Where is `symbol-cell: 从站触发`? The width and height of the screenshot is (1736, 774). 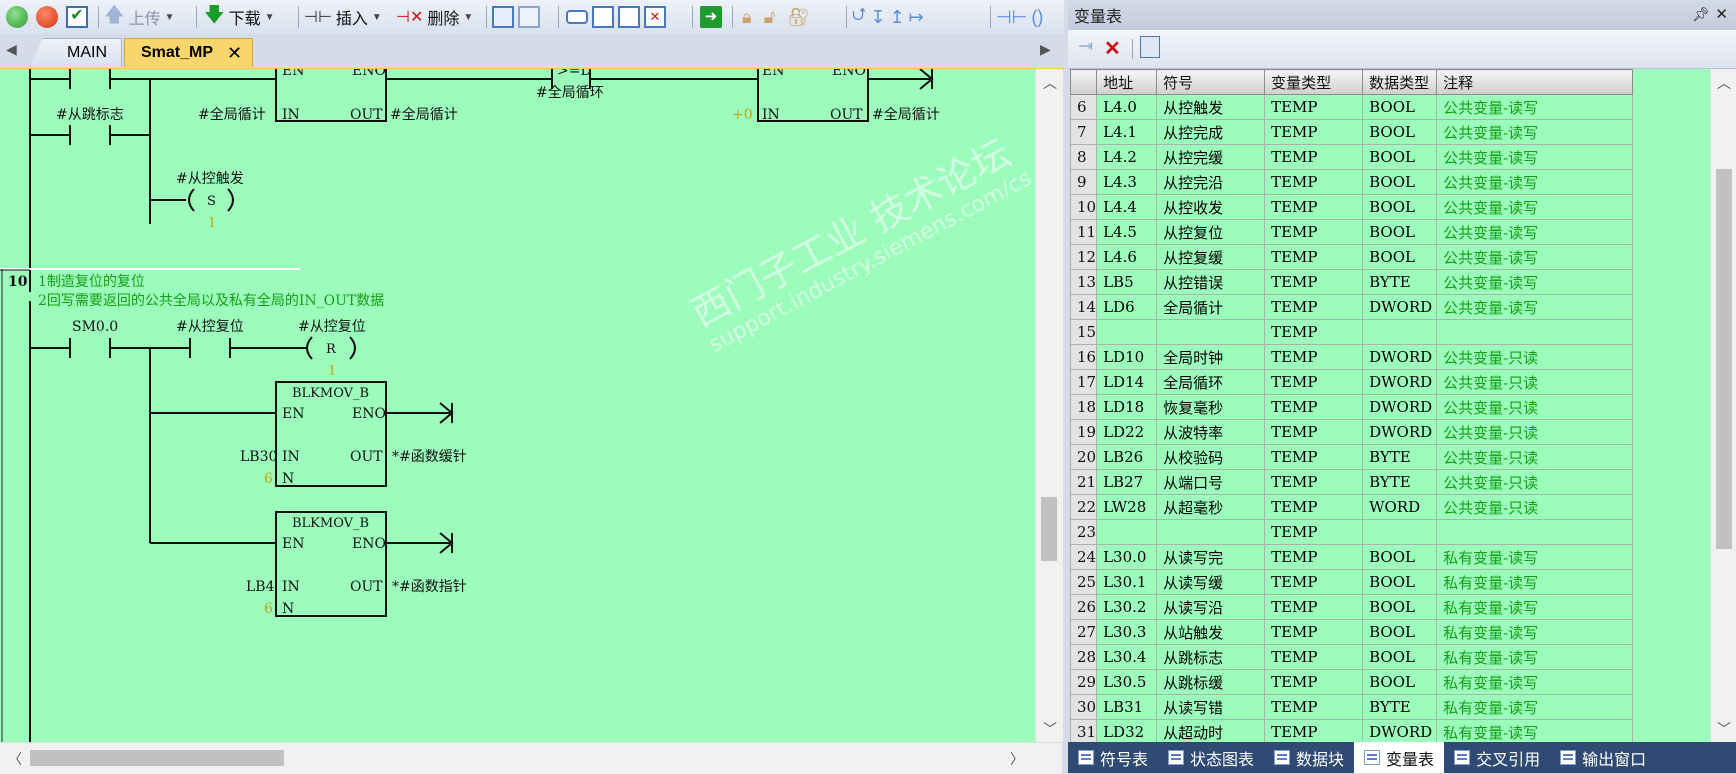
symbol-cell: 从站触发 is located at coordinates (1211, 632).